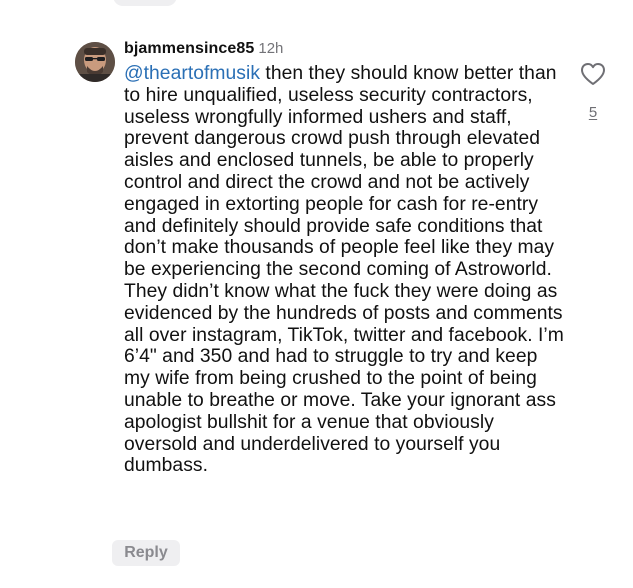  What do you see at coordinates (146, 553) in the screenshot?
I see `reply-button: Reply` at bounding box center [146, 553].